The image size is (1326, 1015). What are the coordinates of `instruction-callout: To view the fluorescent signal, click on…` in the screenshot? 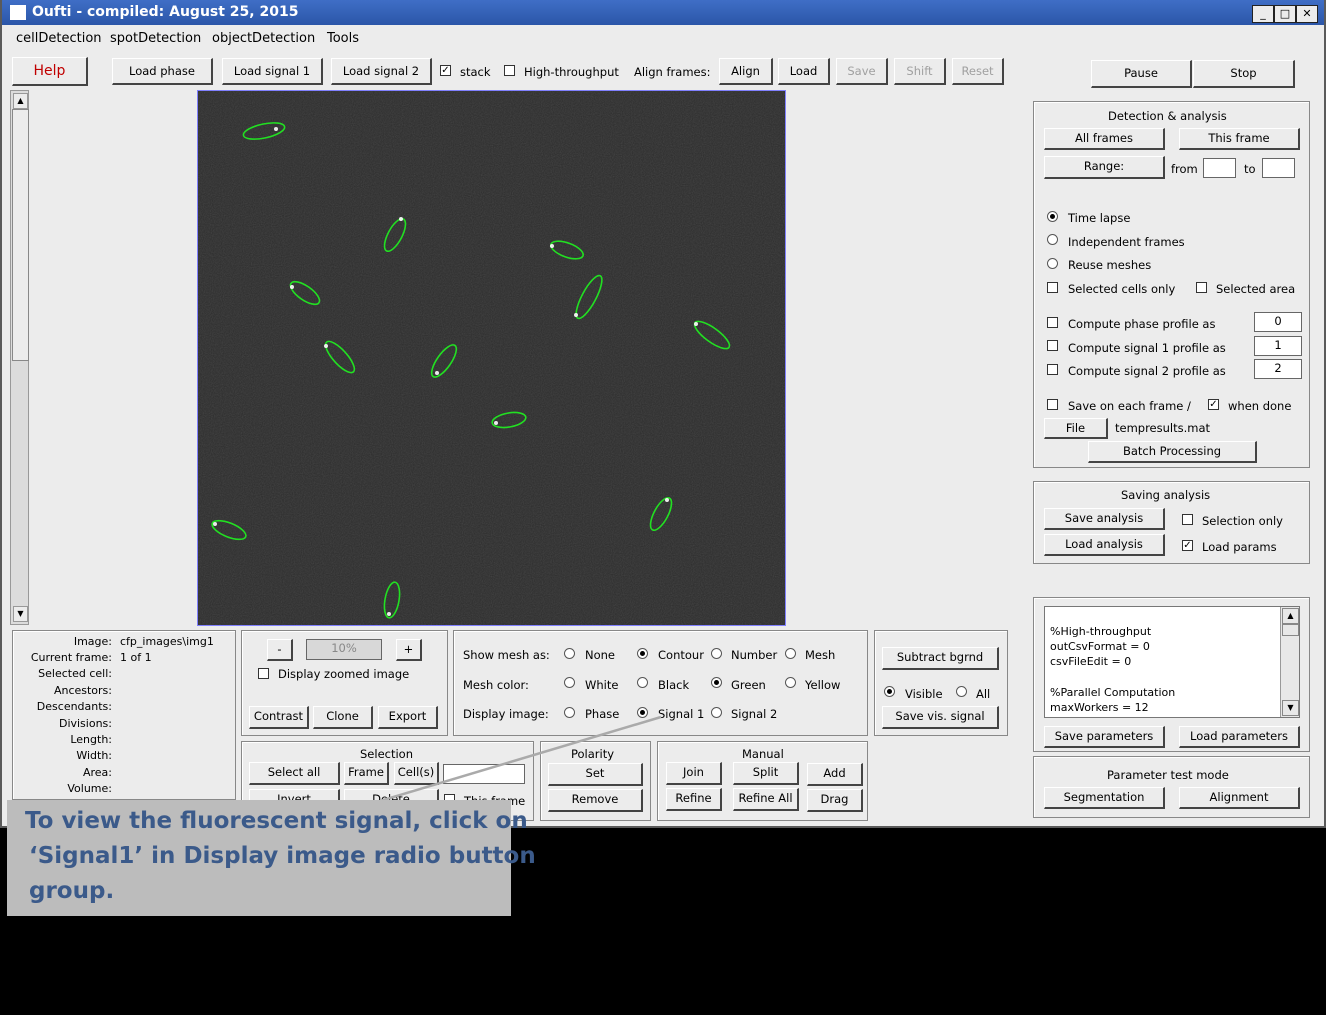 It's located at (271, 858).